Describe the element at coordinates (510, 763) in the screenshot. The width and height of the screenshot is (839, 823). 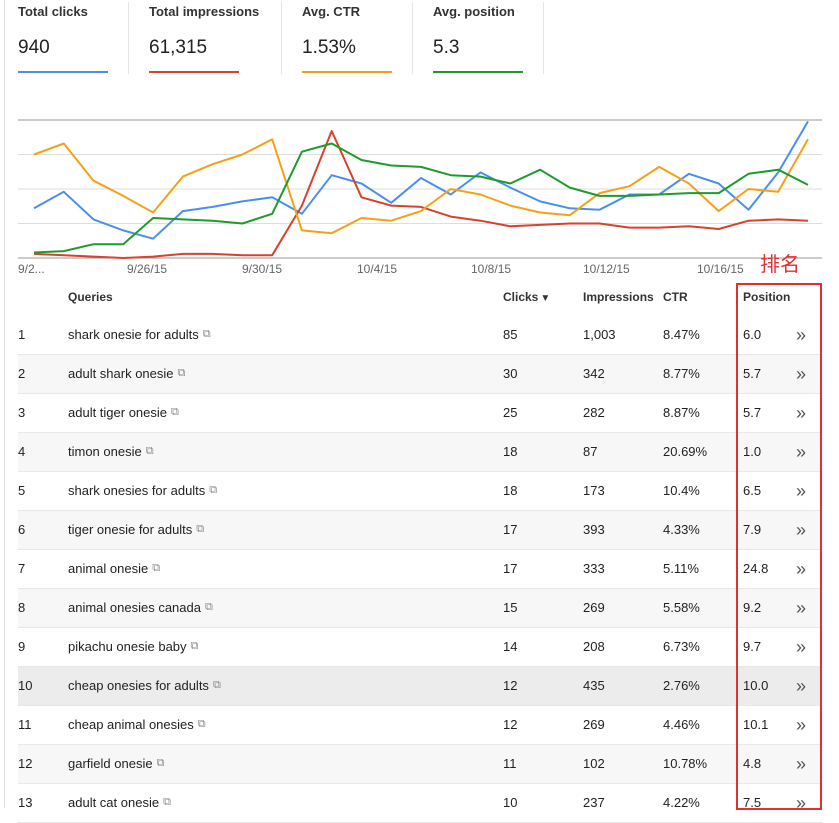
I see `clicks-value: 11` at that location.